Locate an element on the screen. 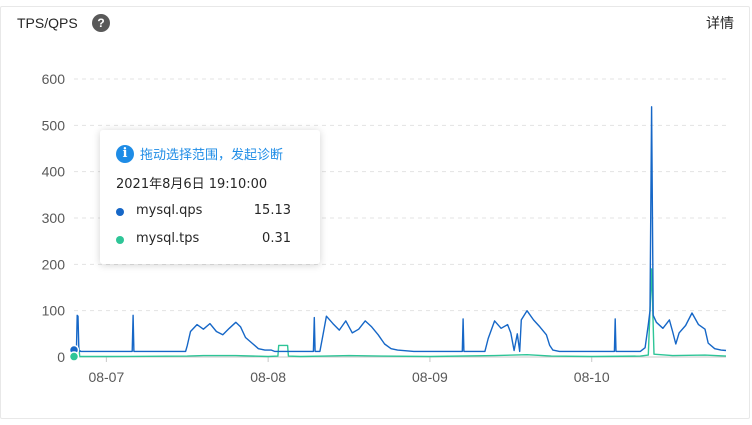 This screenshot has width=752, height=425. y-tick-label: 400 is located at coordinates (54, 172).